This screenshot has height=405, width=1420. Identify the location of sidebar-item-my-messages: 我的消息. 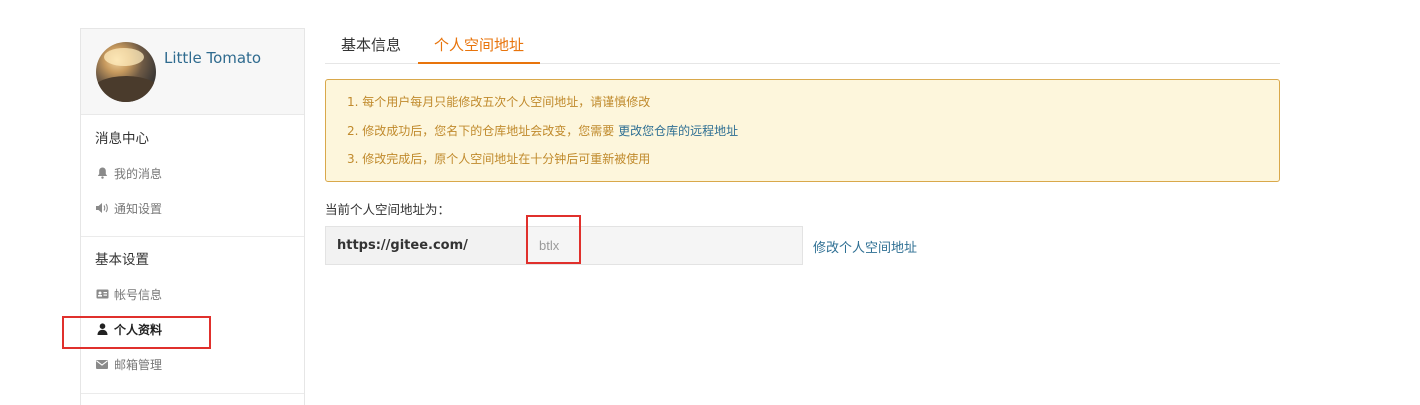
(192, 173).